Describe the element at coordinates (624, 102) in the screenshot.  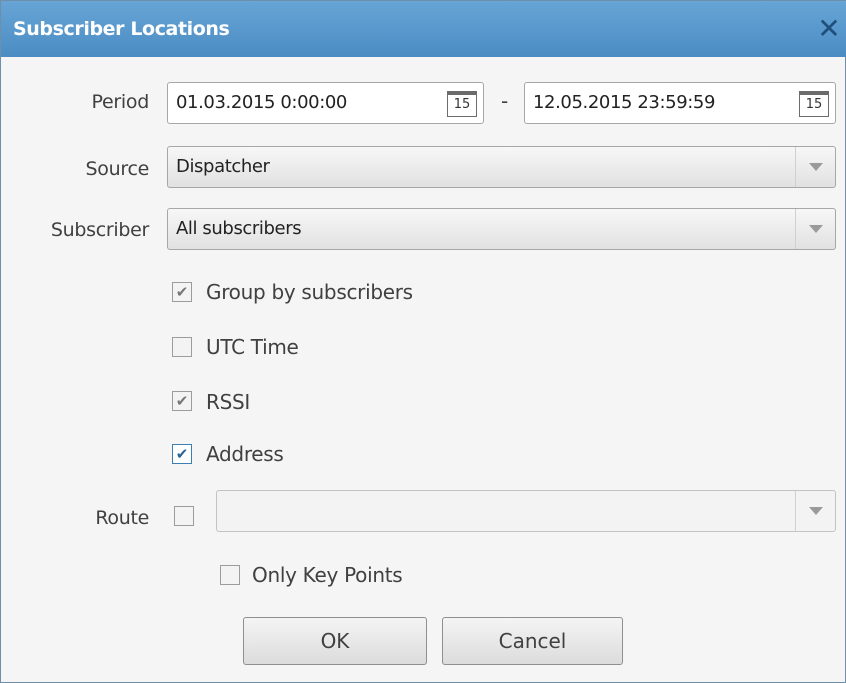
I see `period-to-value: 12.05.2015 23:59:59` at that location.